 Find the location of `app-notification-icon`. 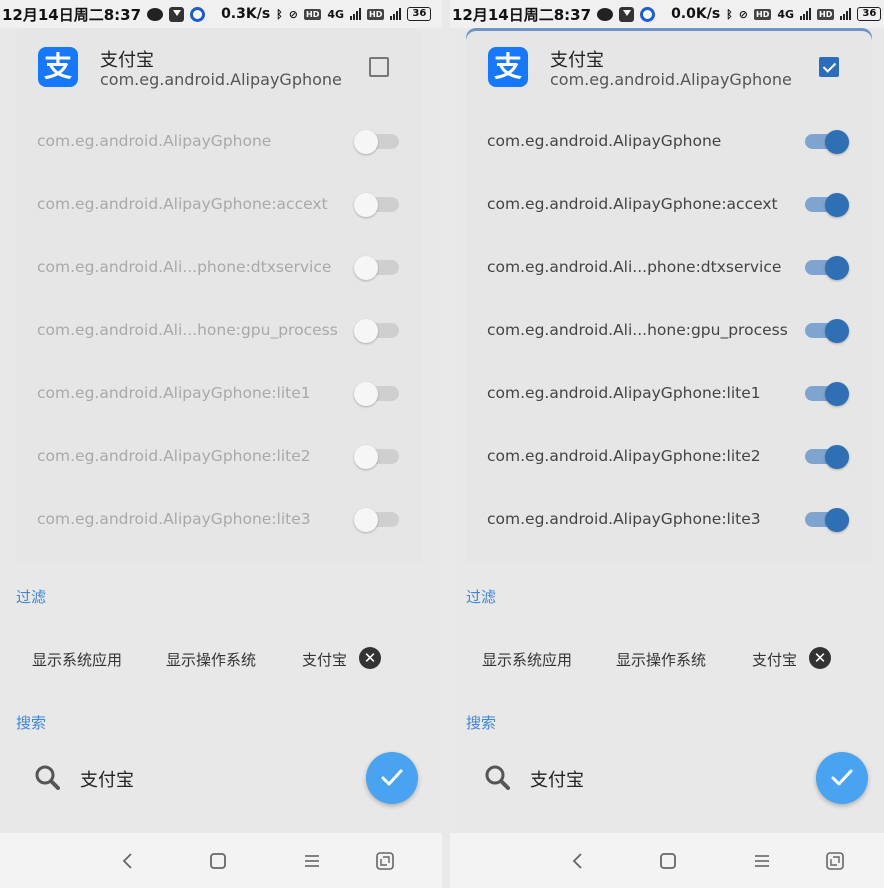

app-notification-icon is located at coordinates (648, 14).